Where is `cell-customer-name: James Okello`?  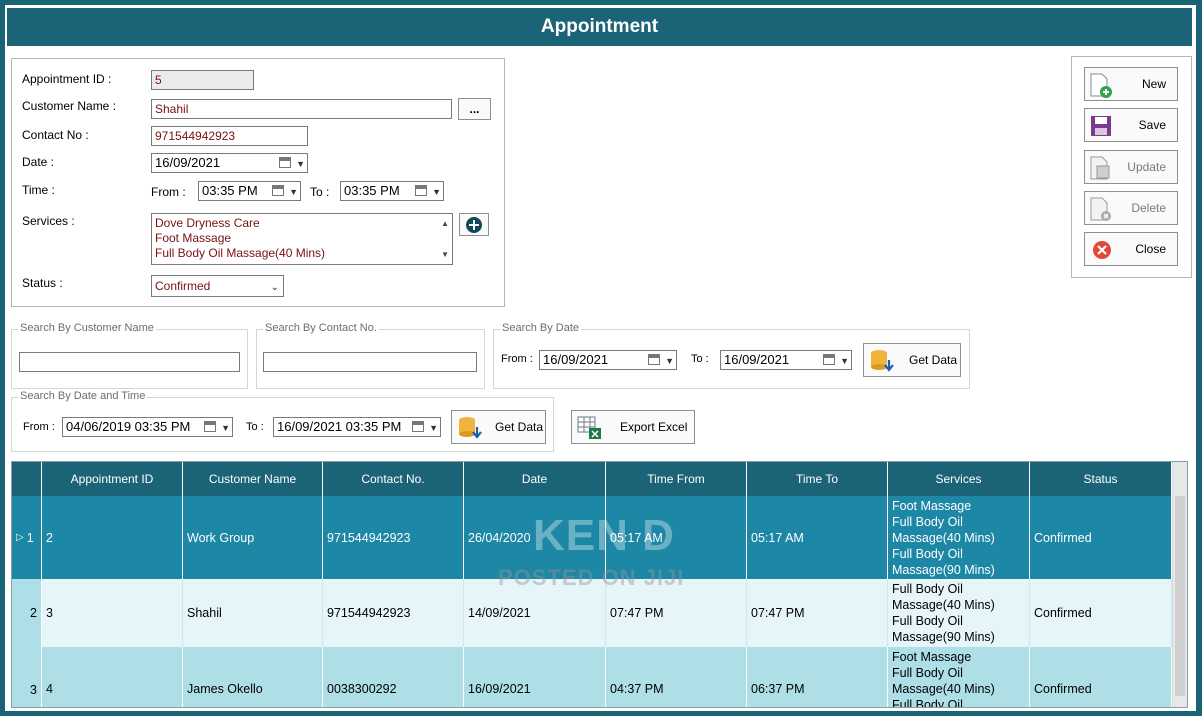 cell-customer-name: James Okello is located at coordinates (253, 677).